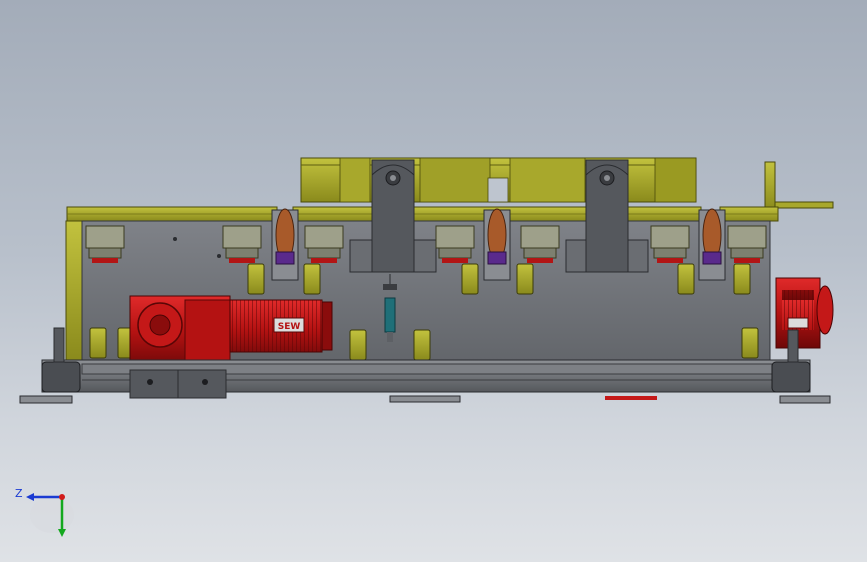  I want to click on top-frame-rail, so click(422, 214).